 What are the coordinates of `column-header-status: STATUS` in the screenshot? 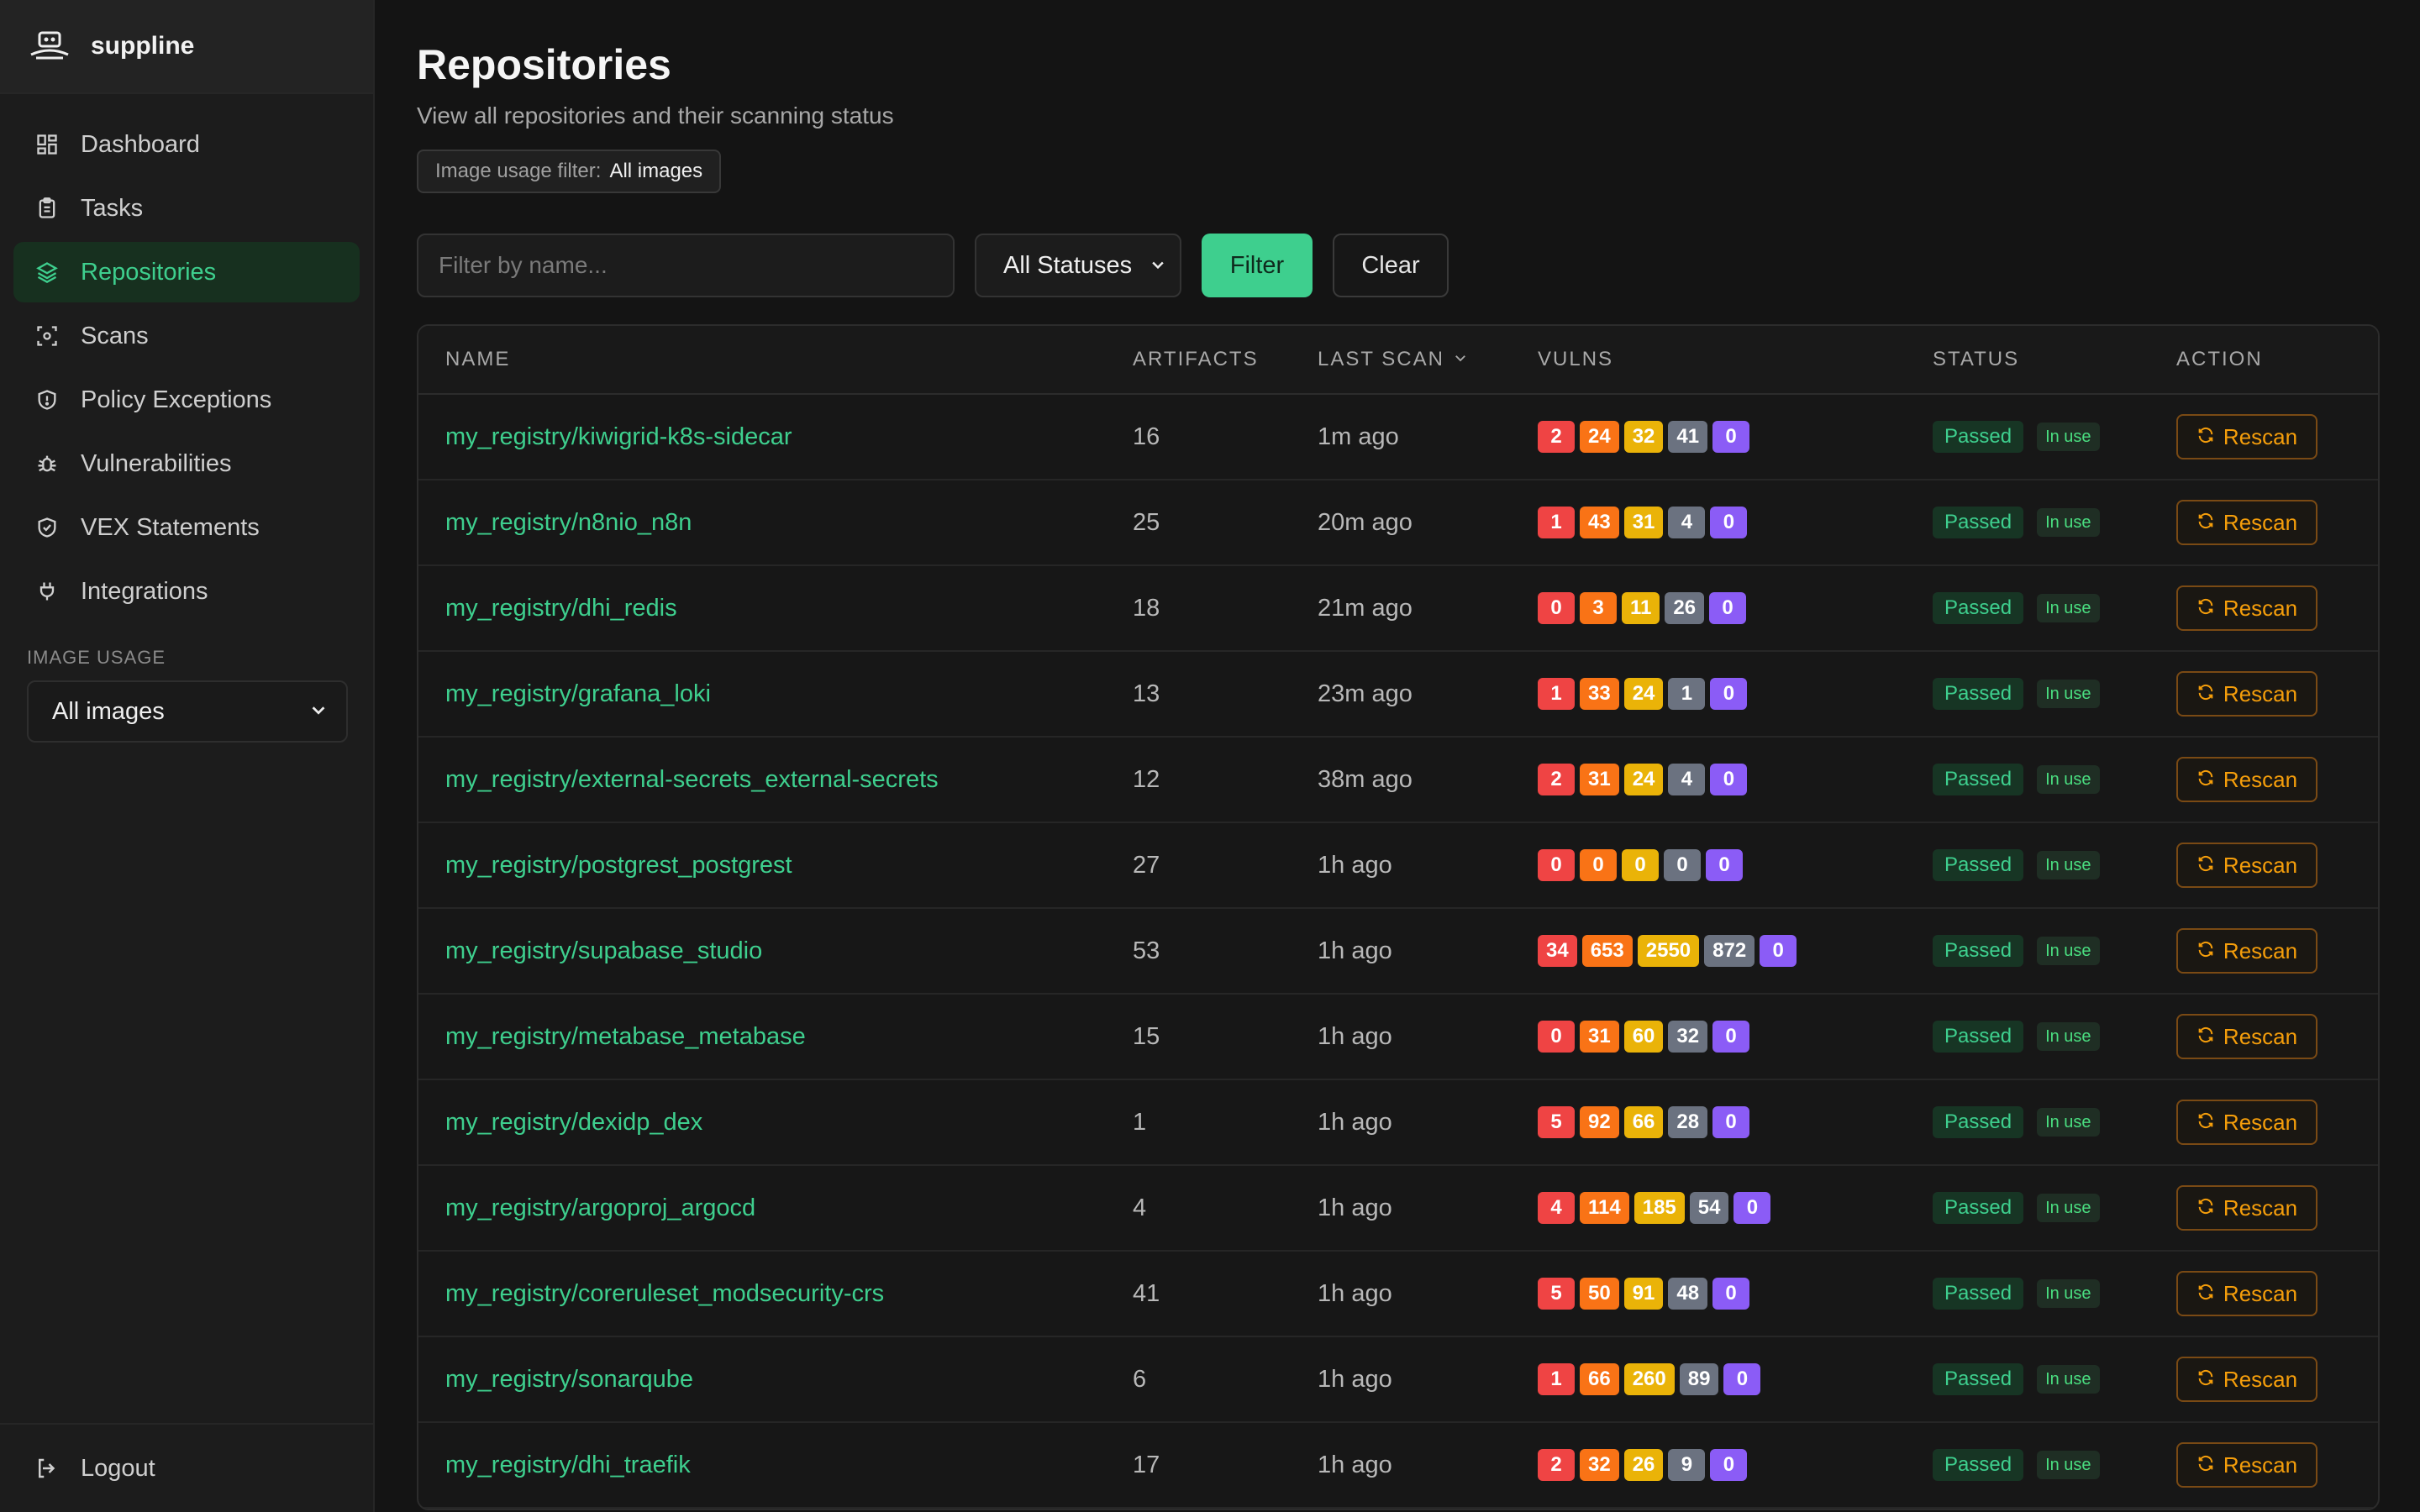 It's located at (2054, 359).